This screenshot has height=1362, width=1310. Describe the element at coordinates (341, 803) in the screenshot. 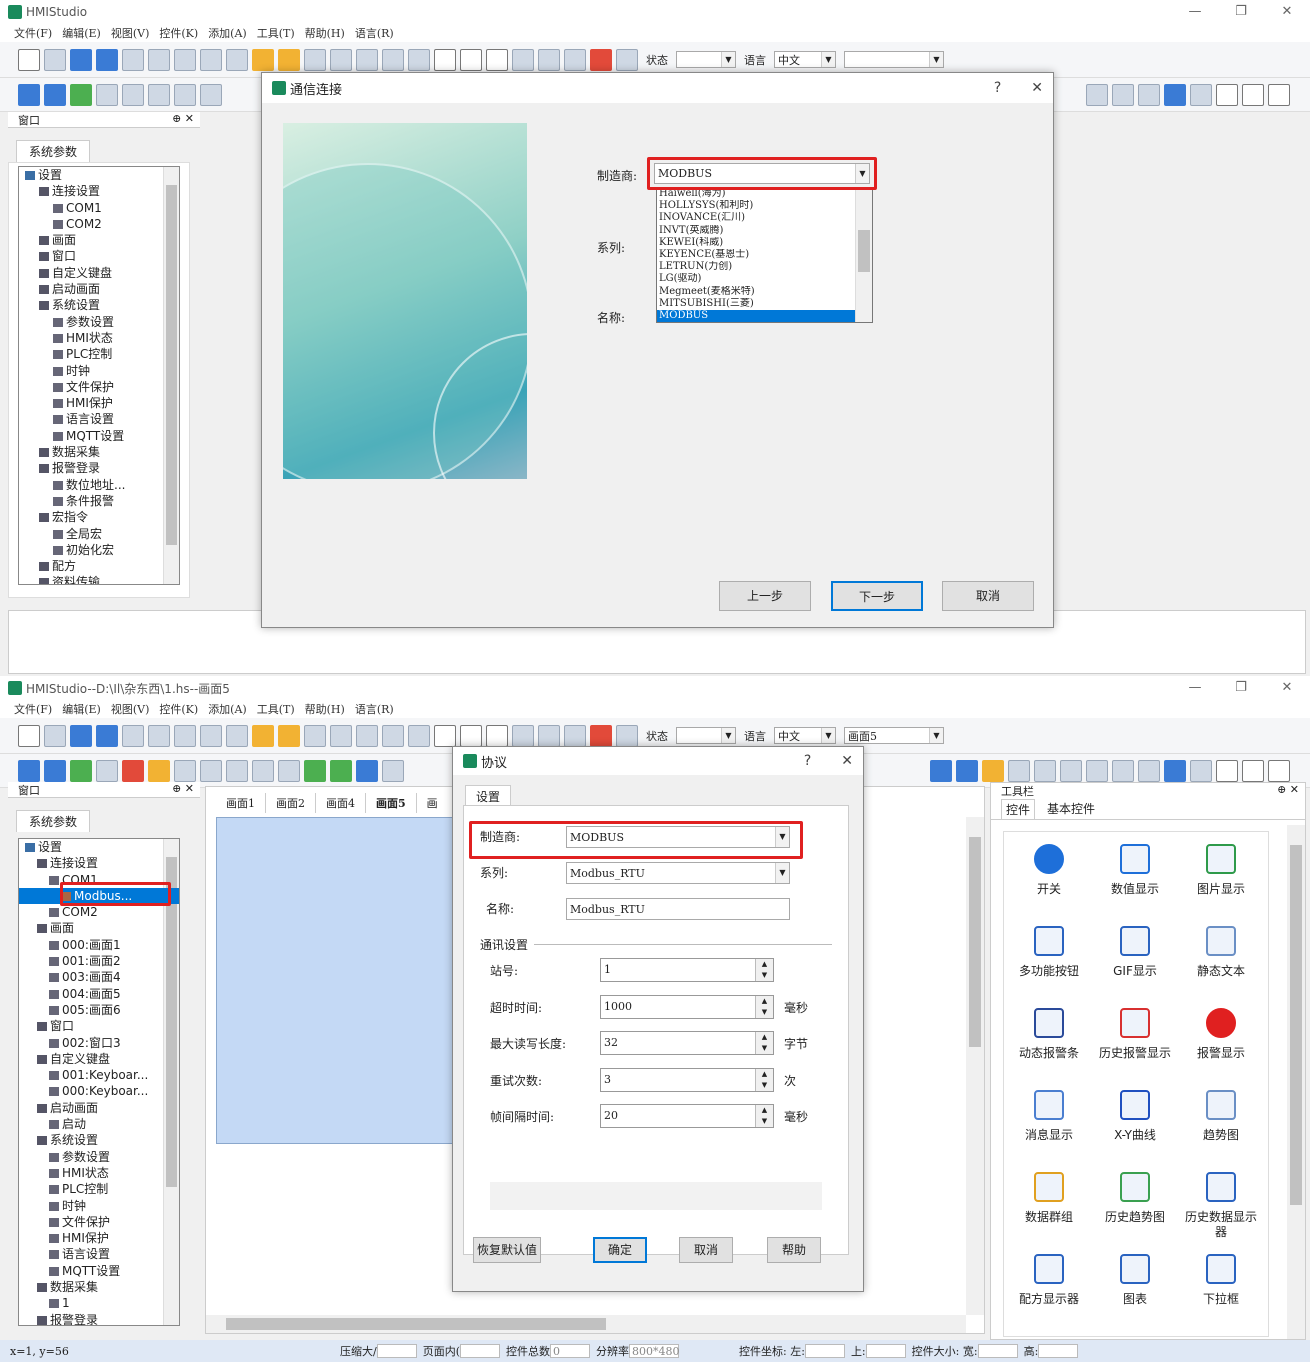

I see `tab-screen4: 画面4` at that location.